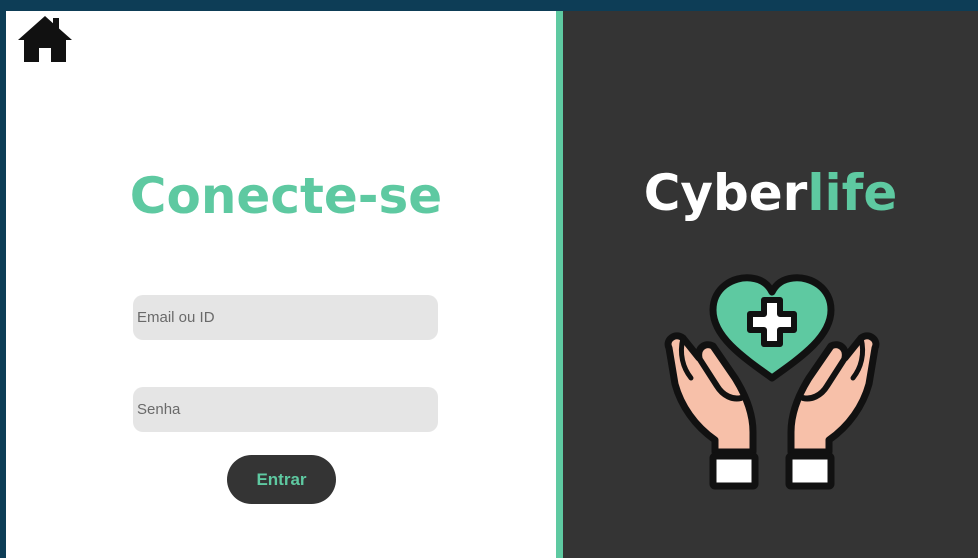 This screenshot has width=978, height=558. I want to click on brand-name: Cyberlife, so click(770, 193).